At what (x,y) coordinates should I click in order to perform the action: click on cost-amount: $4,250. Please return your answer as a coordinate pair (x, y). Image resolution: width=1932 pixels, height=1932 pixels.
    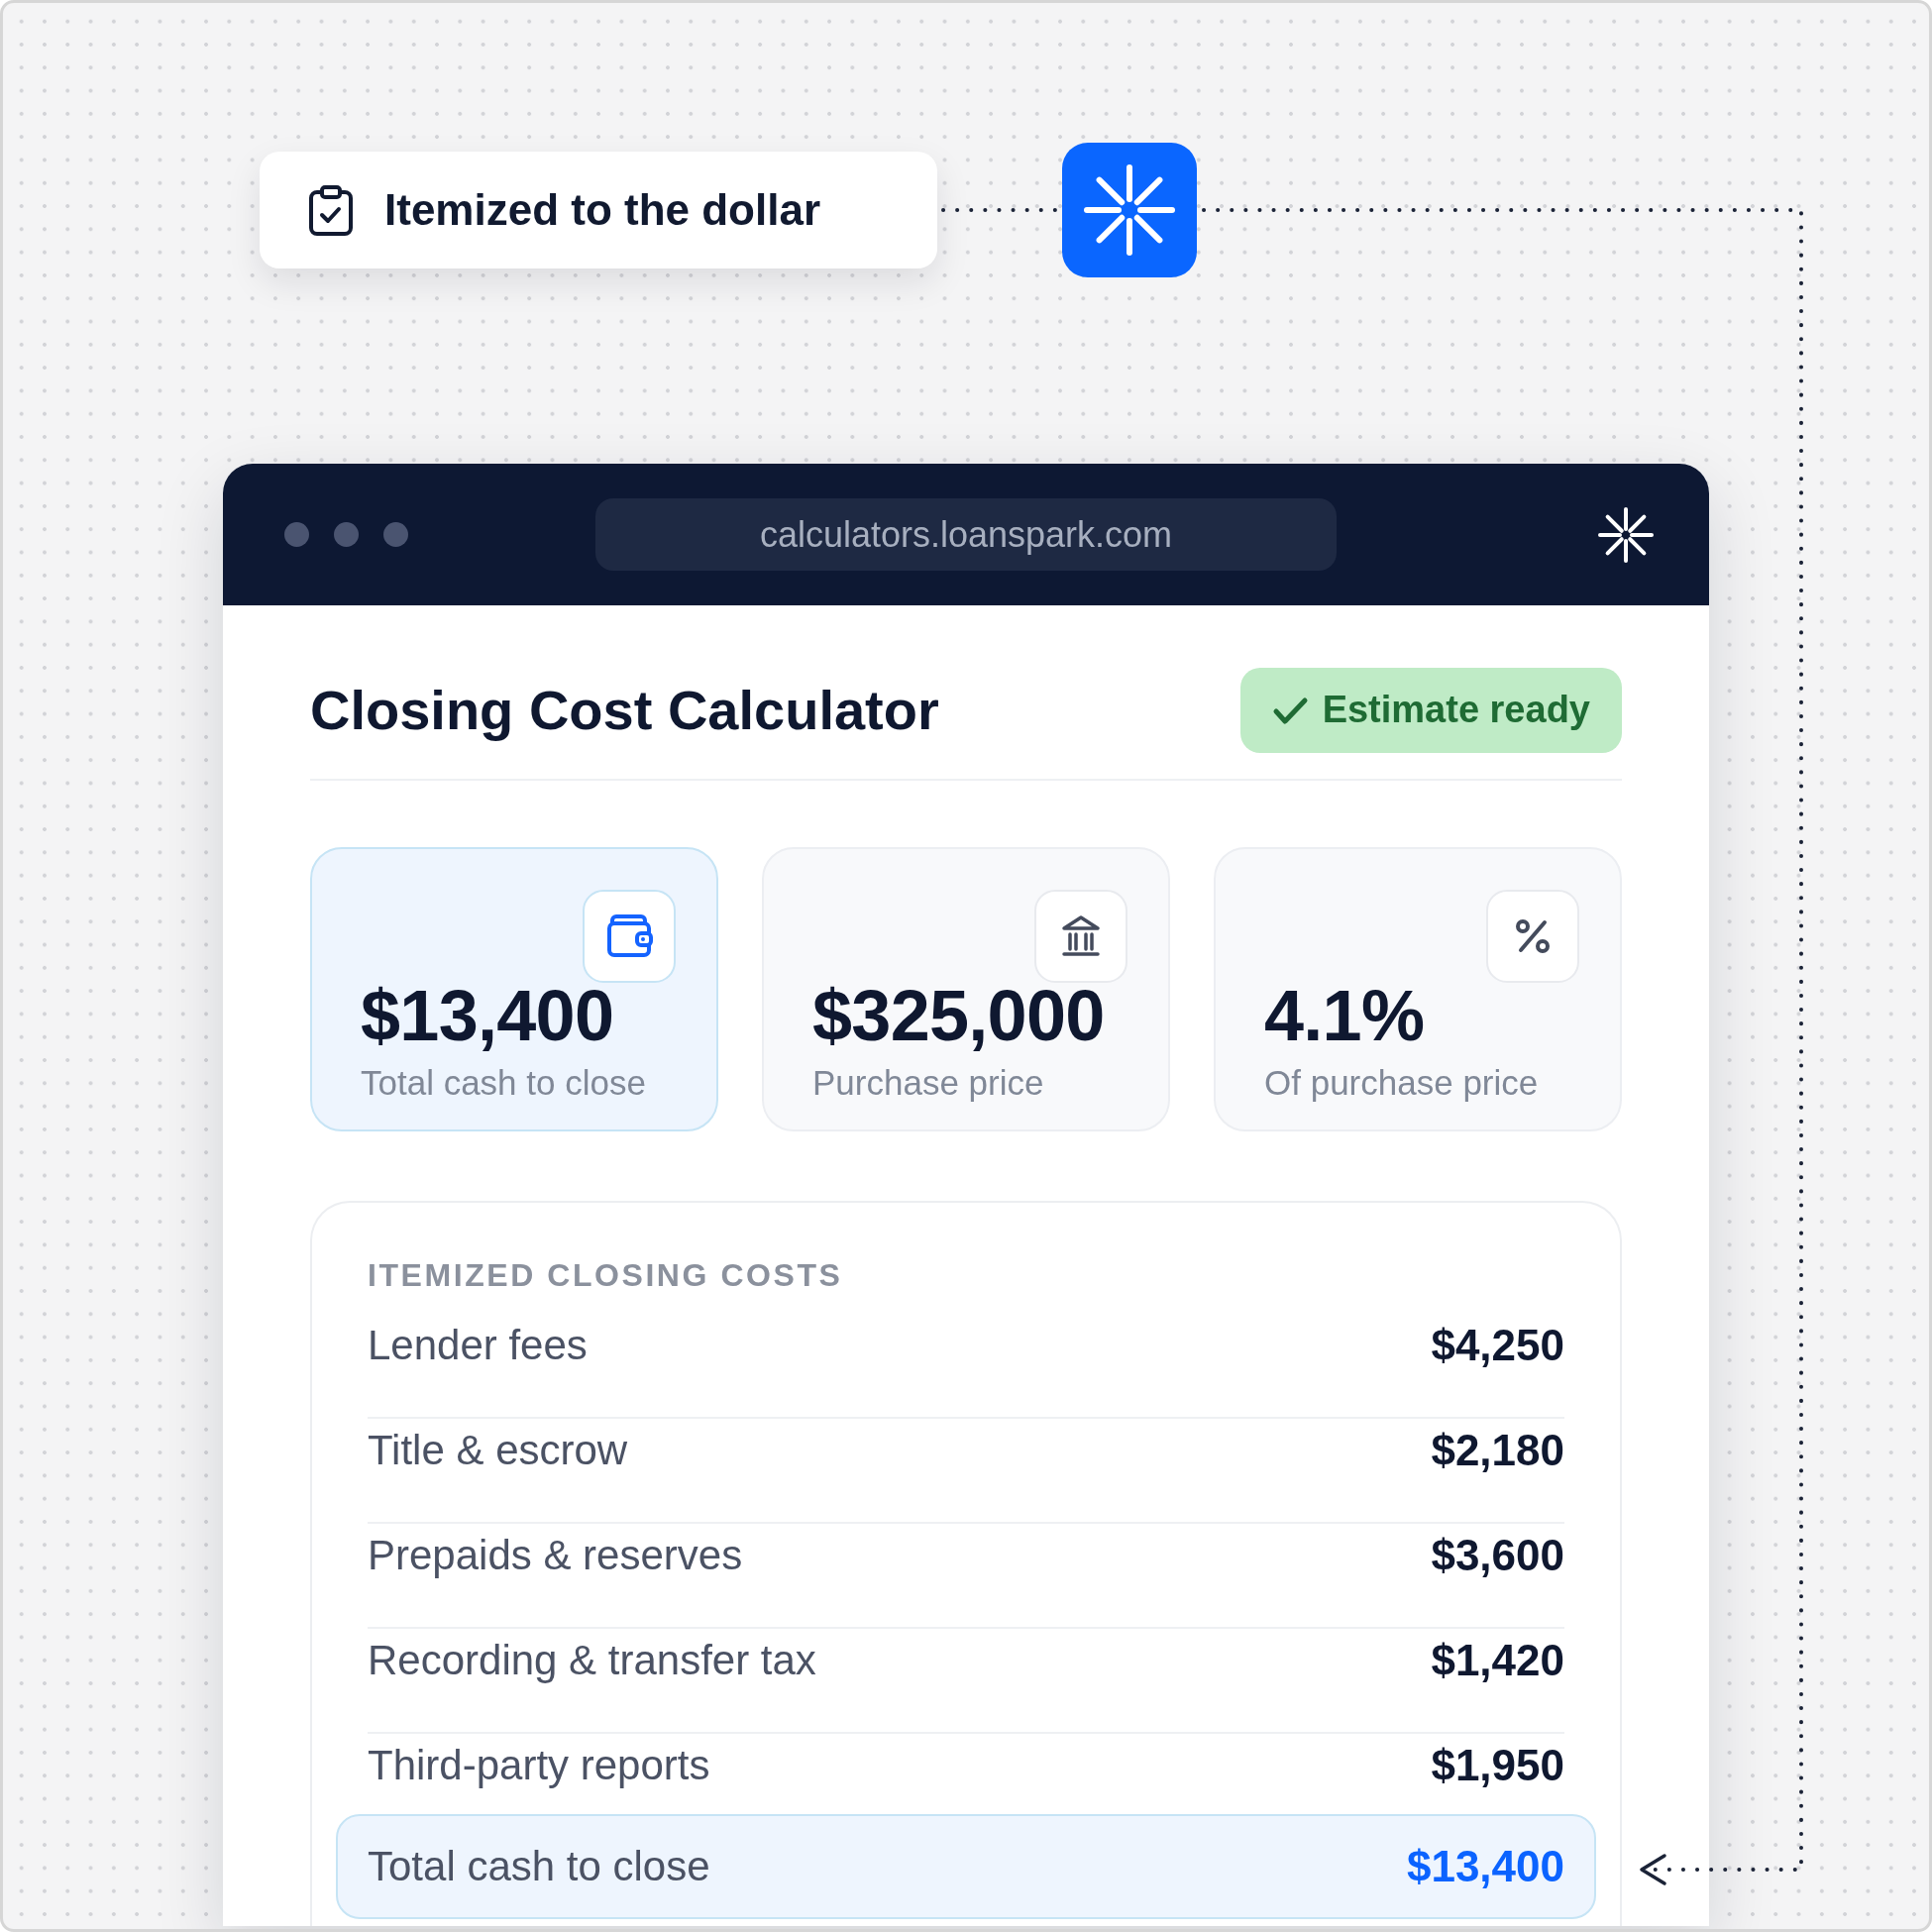
    Looking at the image, I should click on (1497, 1346).